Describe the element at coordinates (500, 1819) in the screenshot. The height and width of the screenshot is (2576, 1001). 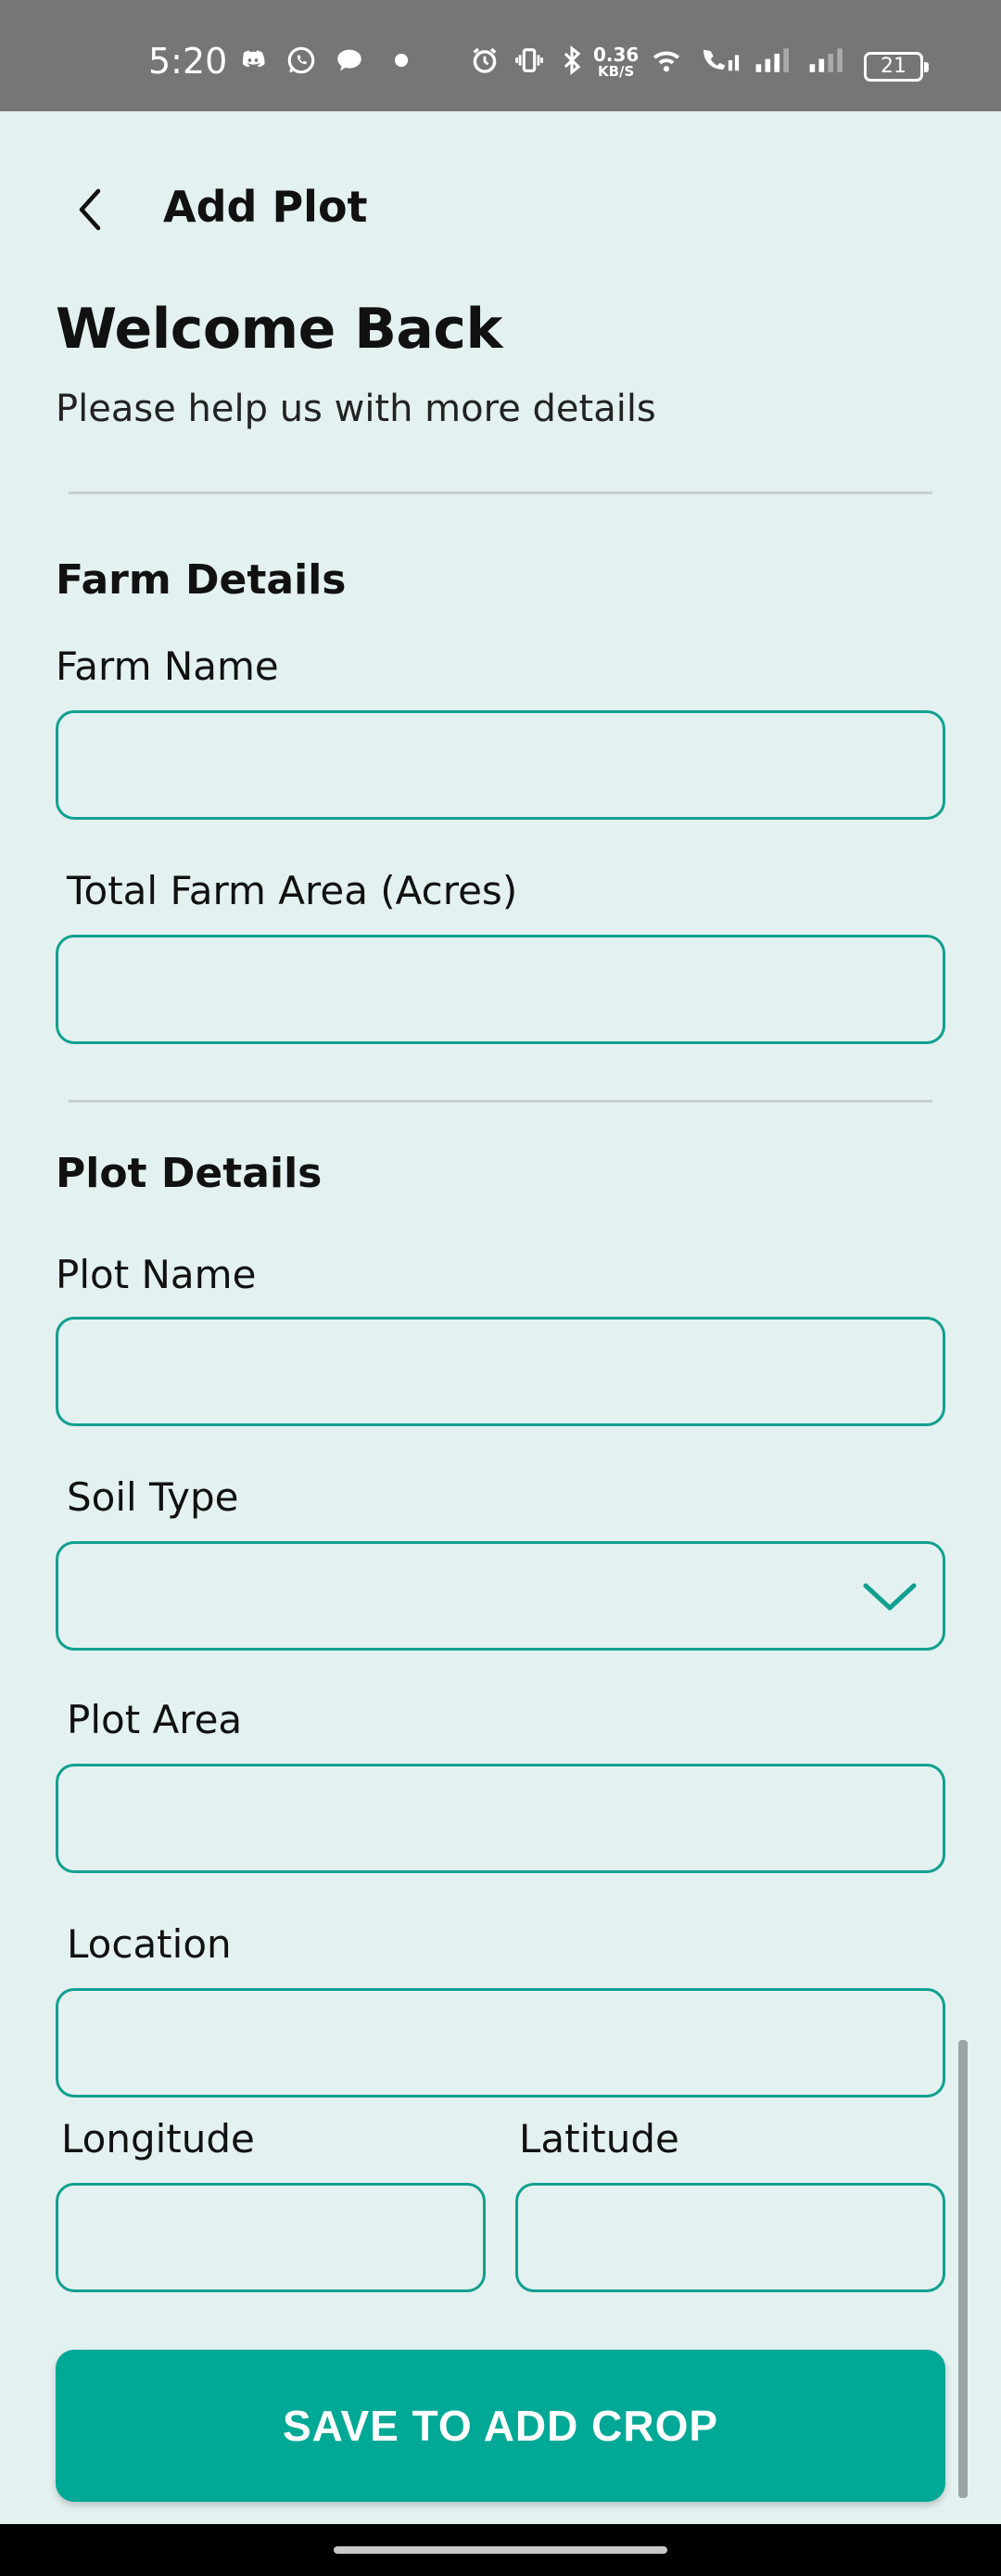
I see `plot-area-input` at that location.